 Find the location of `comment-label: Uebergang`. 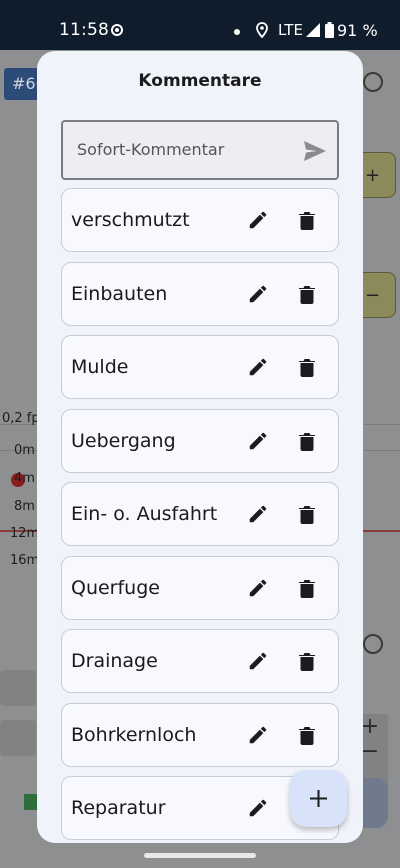

comment-label: Uebergang is located at coordinates (123, 440).